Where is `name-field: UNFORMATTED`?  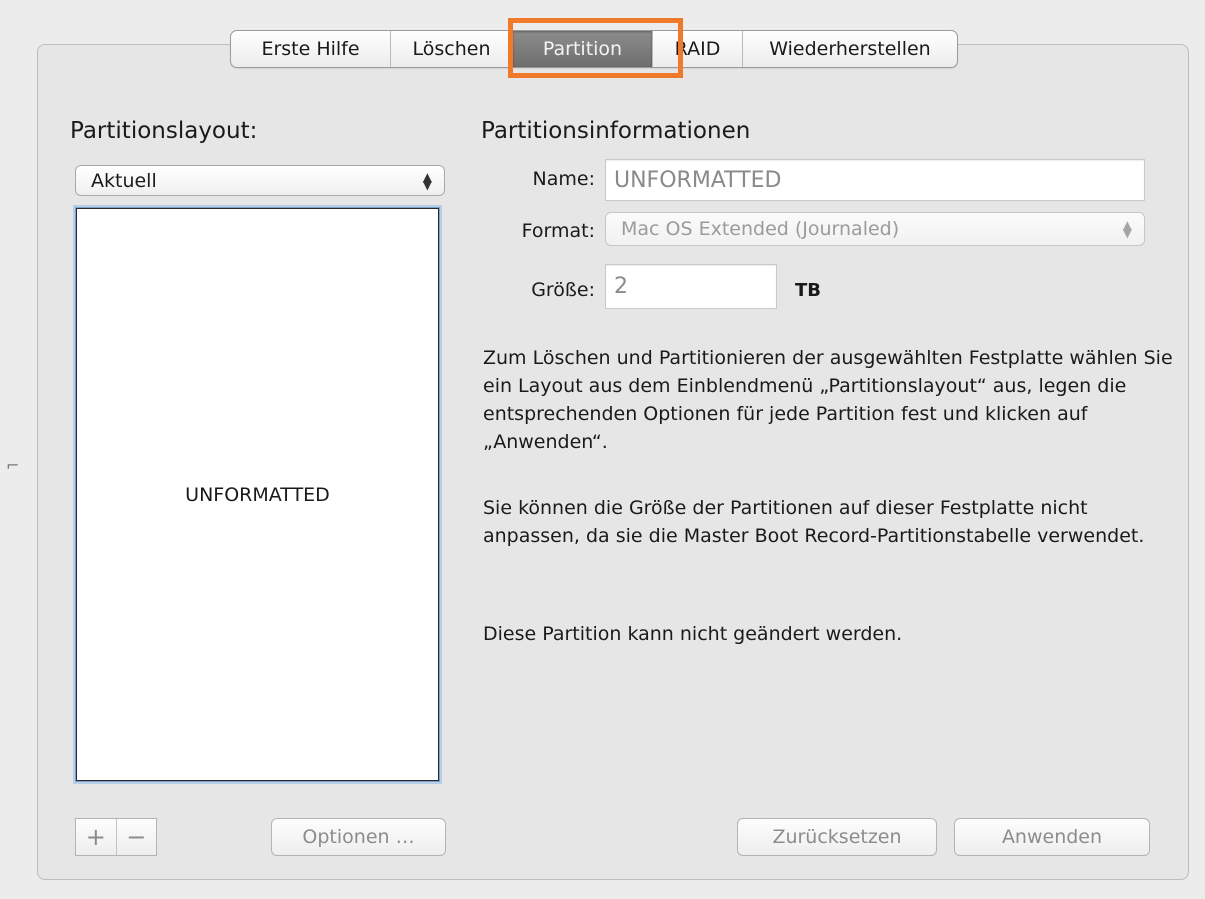
name-field: UNFORMATTED is located at coordinates (875, 180).